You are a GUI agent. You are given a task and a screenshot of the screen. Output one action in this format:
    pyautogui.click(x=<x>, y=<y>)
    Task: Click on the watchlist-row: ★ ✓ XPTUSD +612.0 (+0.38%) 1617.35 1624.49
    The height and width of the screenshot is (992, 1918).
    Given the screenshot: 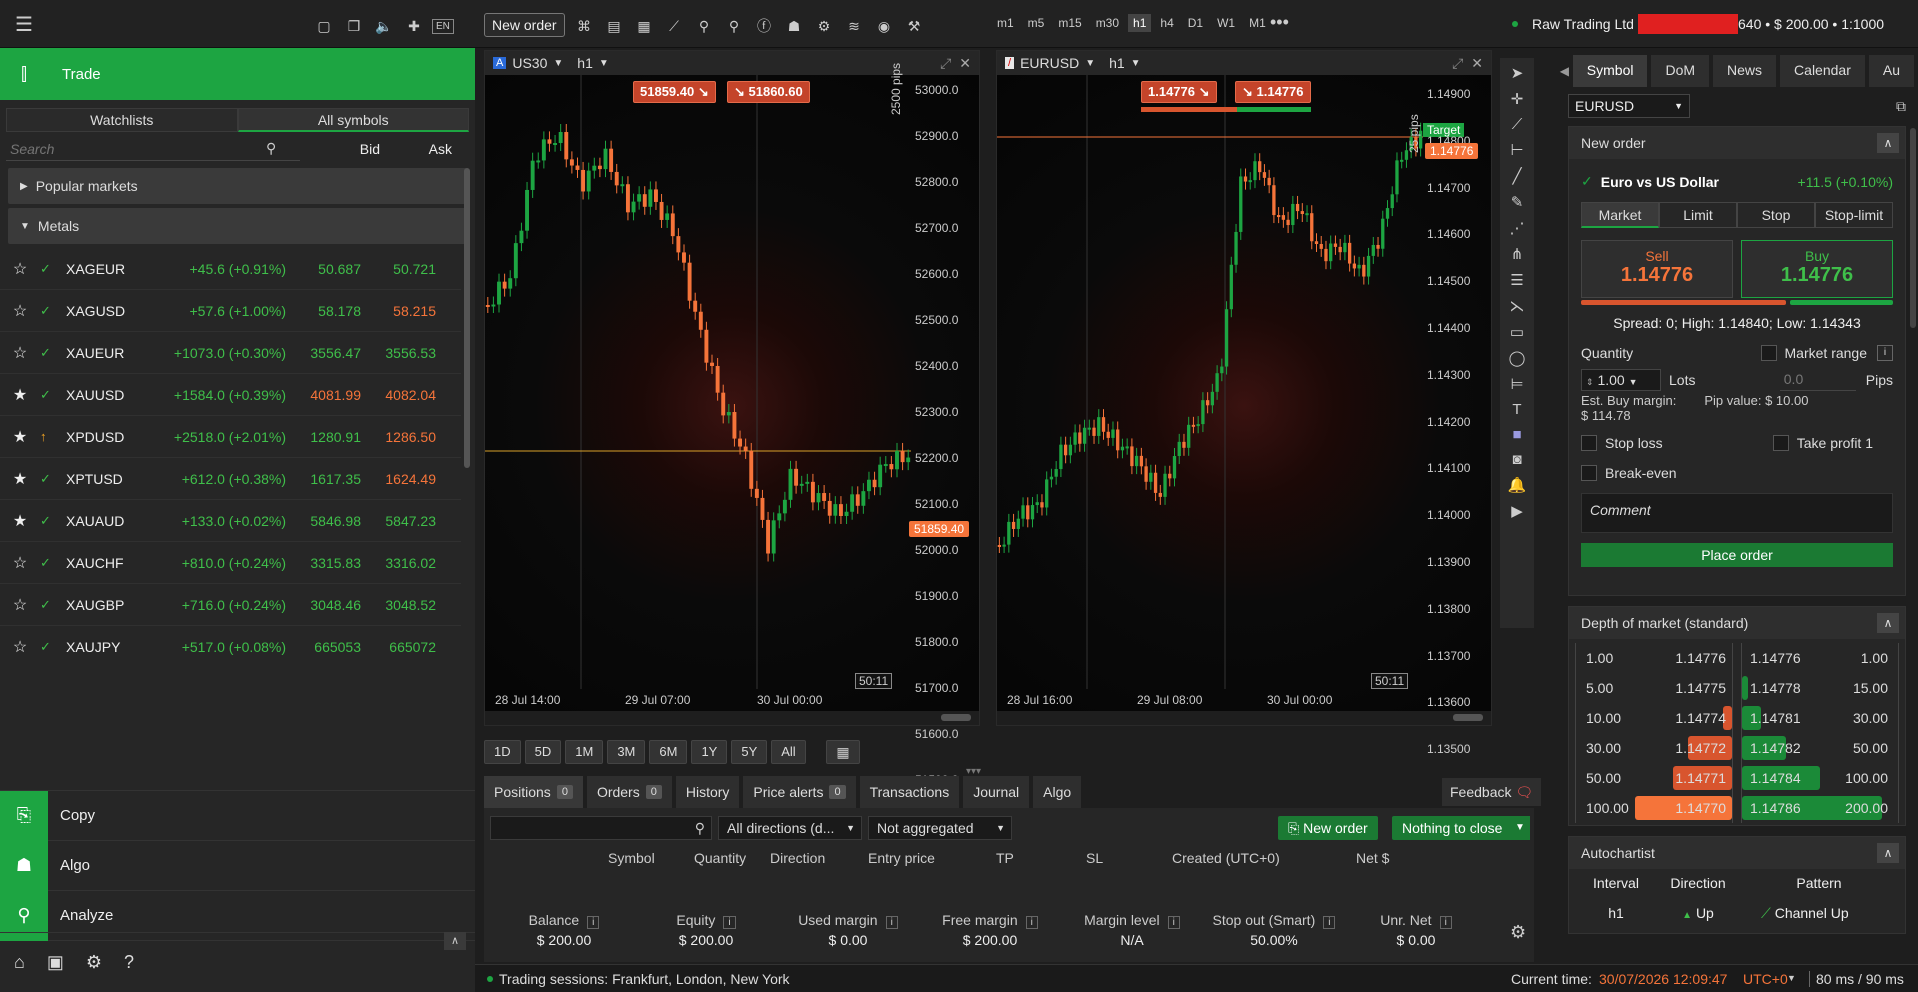 What is the action you would take?
    pyautogui.click(x=230, y=479)
    